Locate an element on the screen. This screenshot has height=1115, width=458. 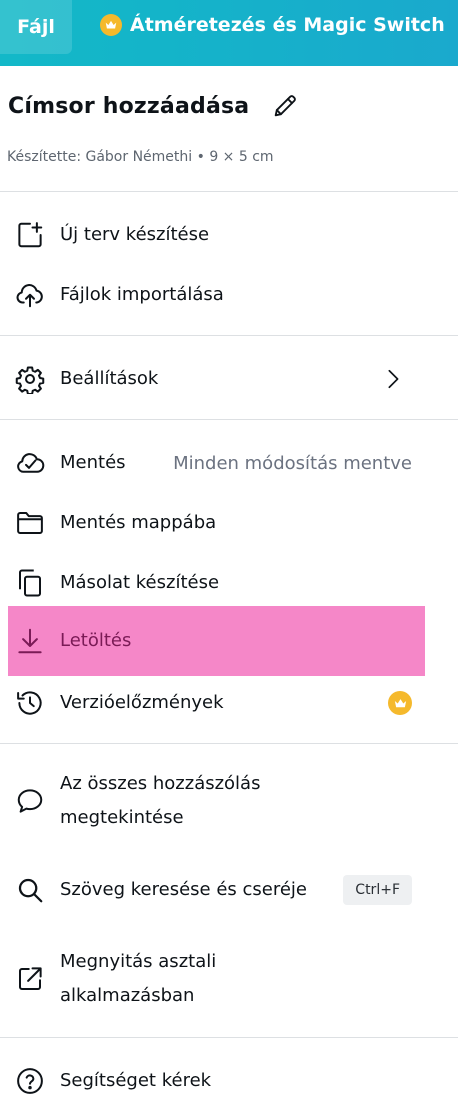
menu-item-save-to-folder: Mentés mappába is located at coordinates (217, 523).